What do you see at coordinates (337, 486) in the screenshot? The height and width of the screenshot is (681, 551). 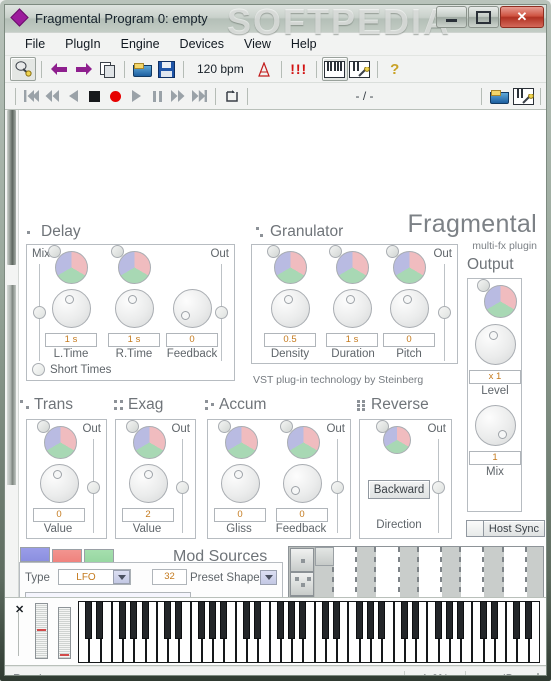 I see `accum-out-slider` at bounding box center [337, 486].